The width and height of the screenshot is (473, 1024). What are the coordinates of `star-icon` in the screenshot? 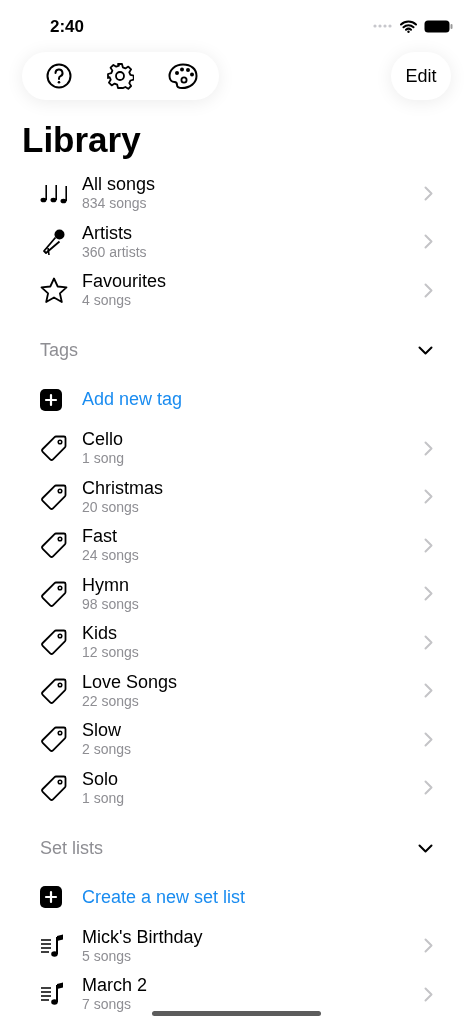 It's located at (54, 290).